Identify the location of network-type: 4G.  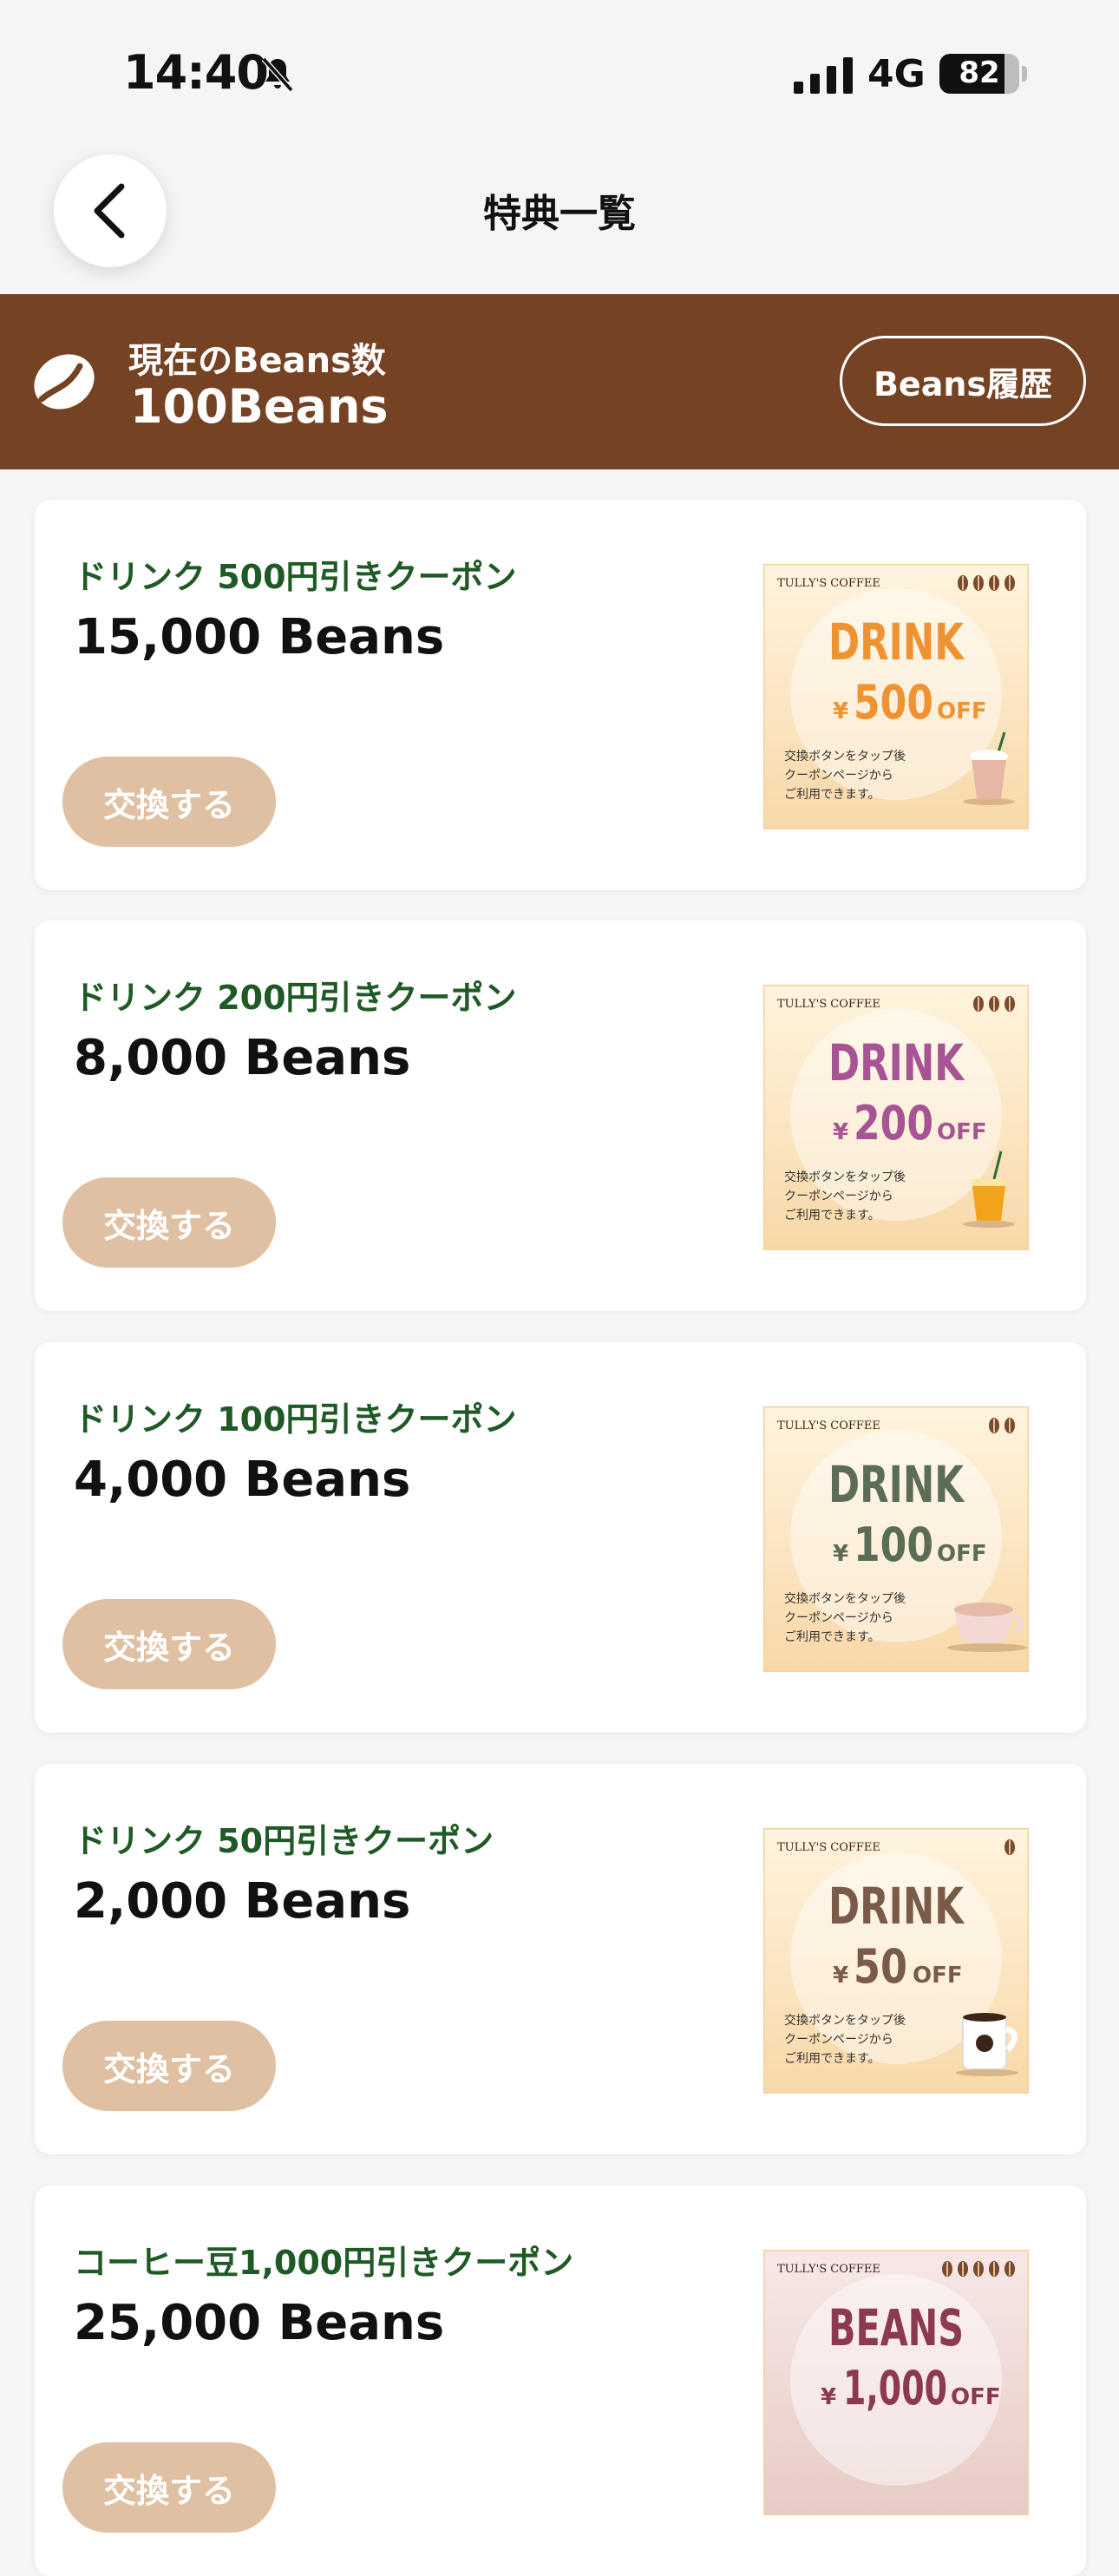
(897, 74).